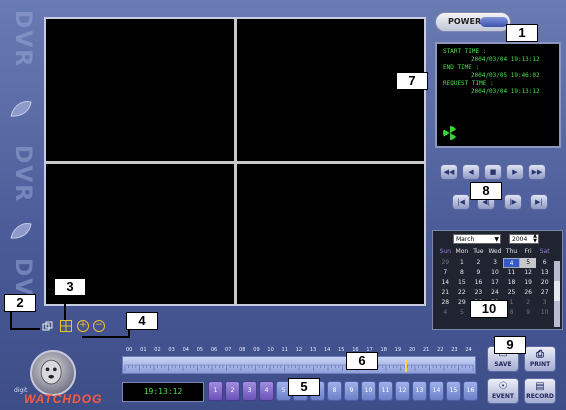 The image size is (566, 410). What do you see at coordinates (495, 283) in the screenshot?
I see `calendar-day: 17` at bounding box center [495, 283].